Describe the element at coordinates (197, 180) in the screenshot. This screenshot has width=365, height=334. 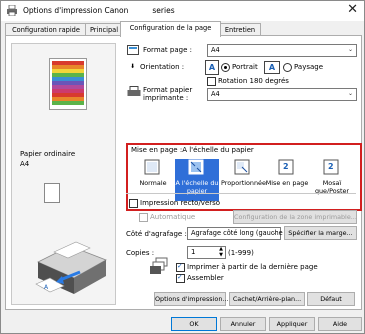
I see `layout-fit-to-paper: A l'échelle du papier` at that location.